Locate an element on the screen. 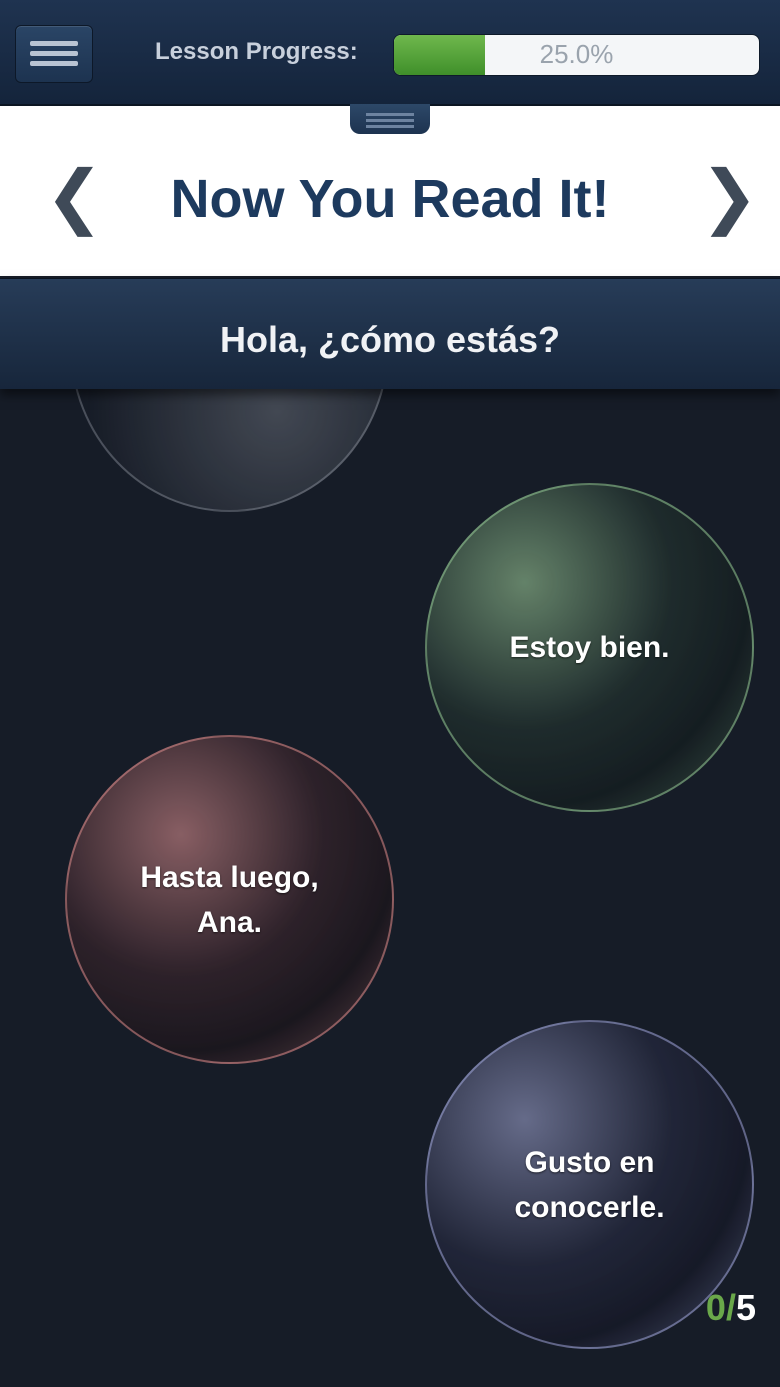  progress-text: 25.0% is located at coordinates (576, 54).